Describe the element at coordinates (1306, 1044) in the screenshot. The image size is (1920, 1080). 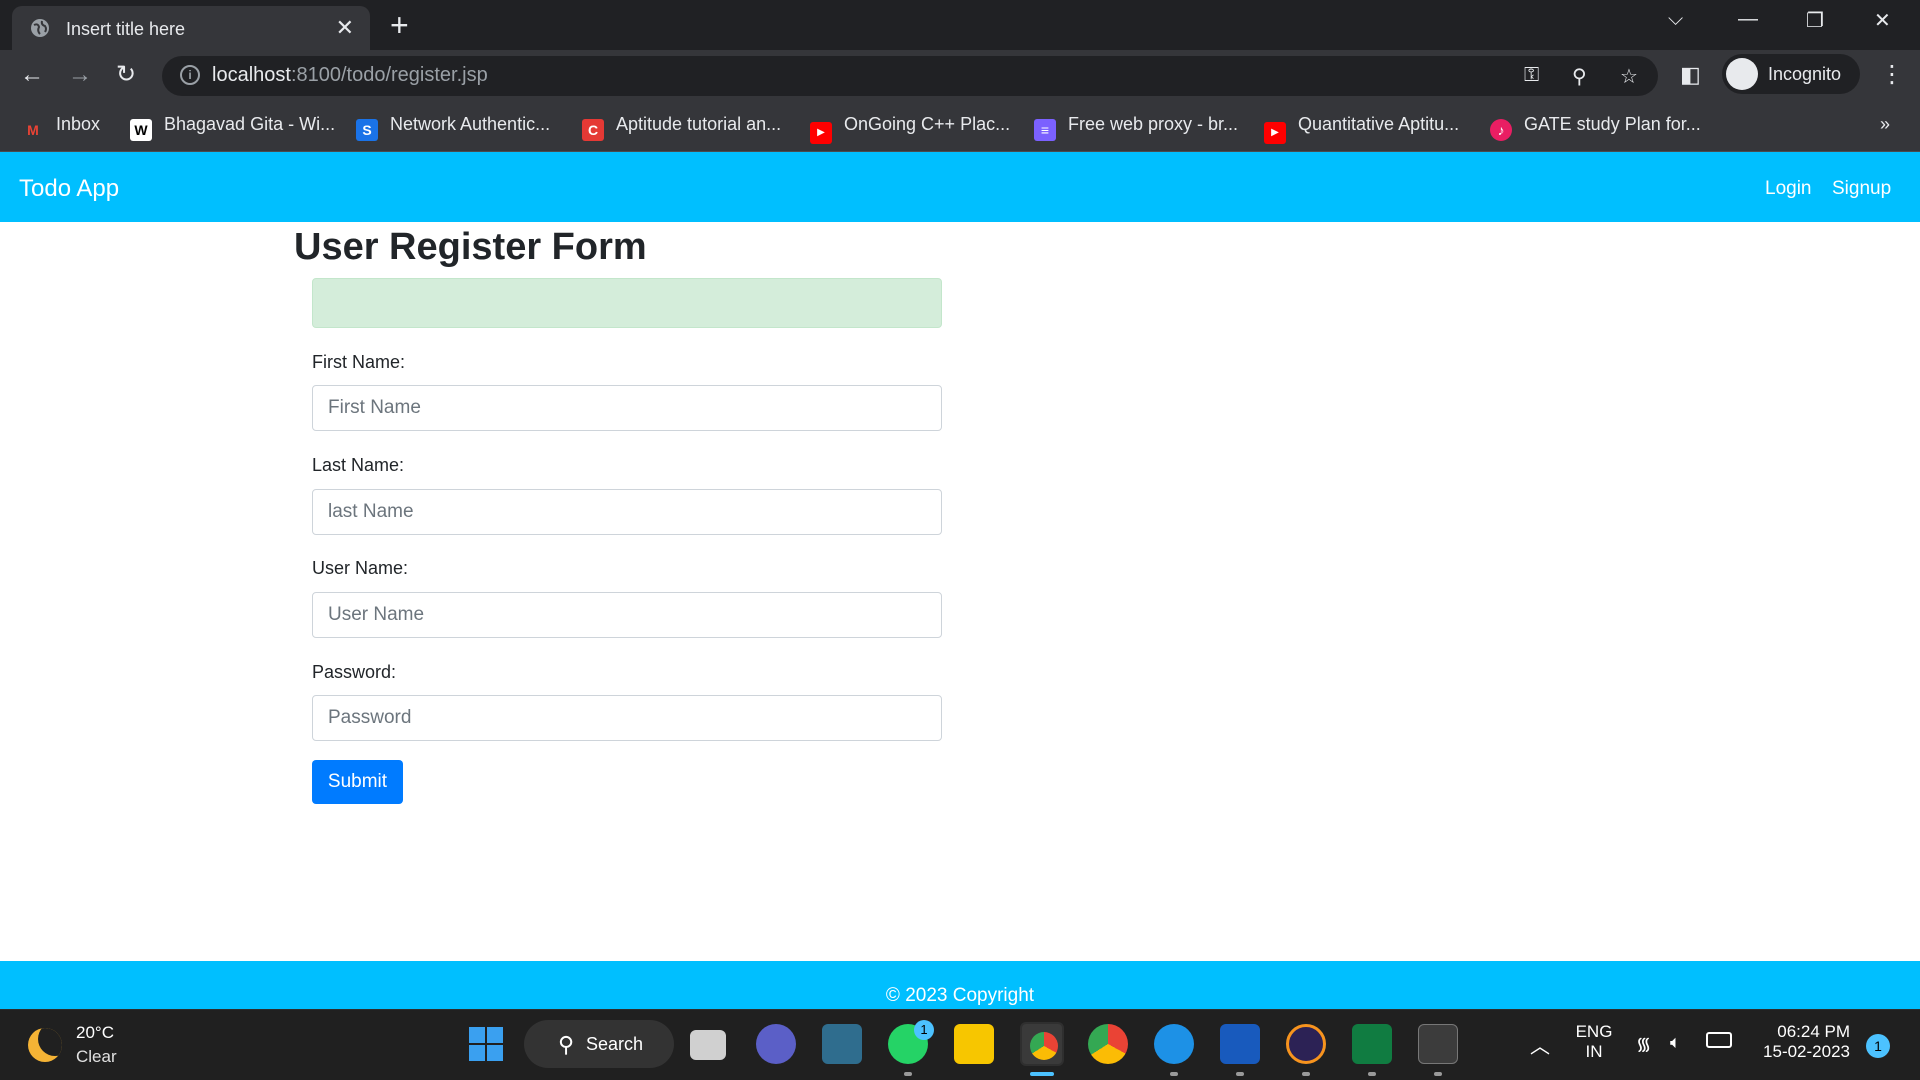
I see `eclipse-icon` at that location.